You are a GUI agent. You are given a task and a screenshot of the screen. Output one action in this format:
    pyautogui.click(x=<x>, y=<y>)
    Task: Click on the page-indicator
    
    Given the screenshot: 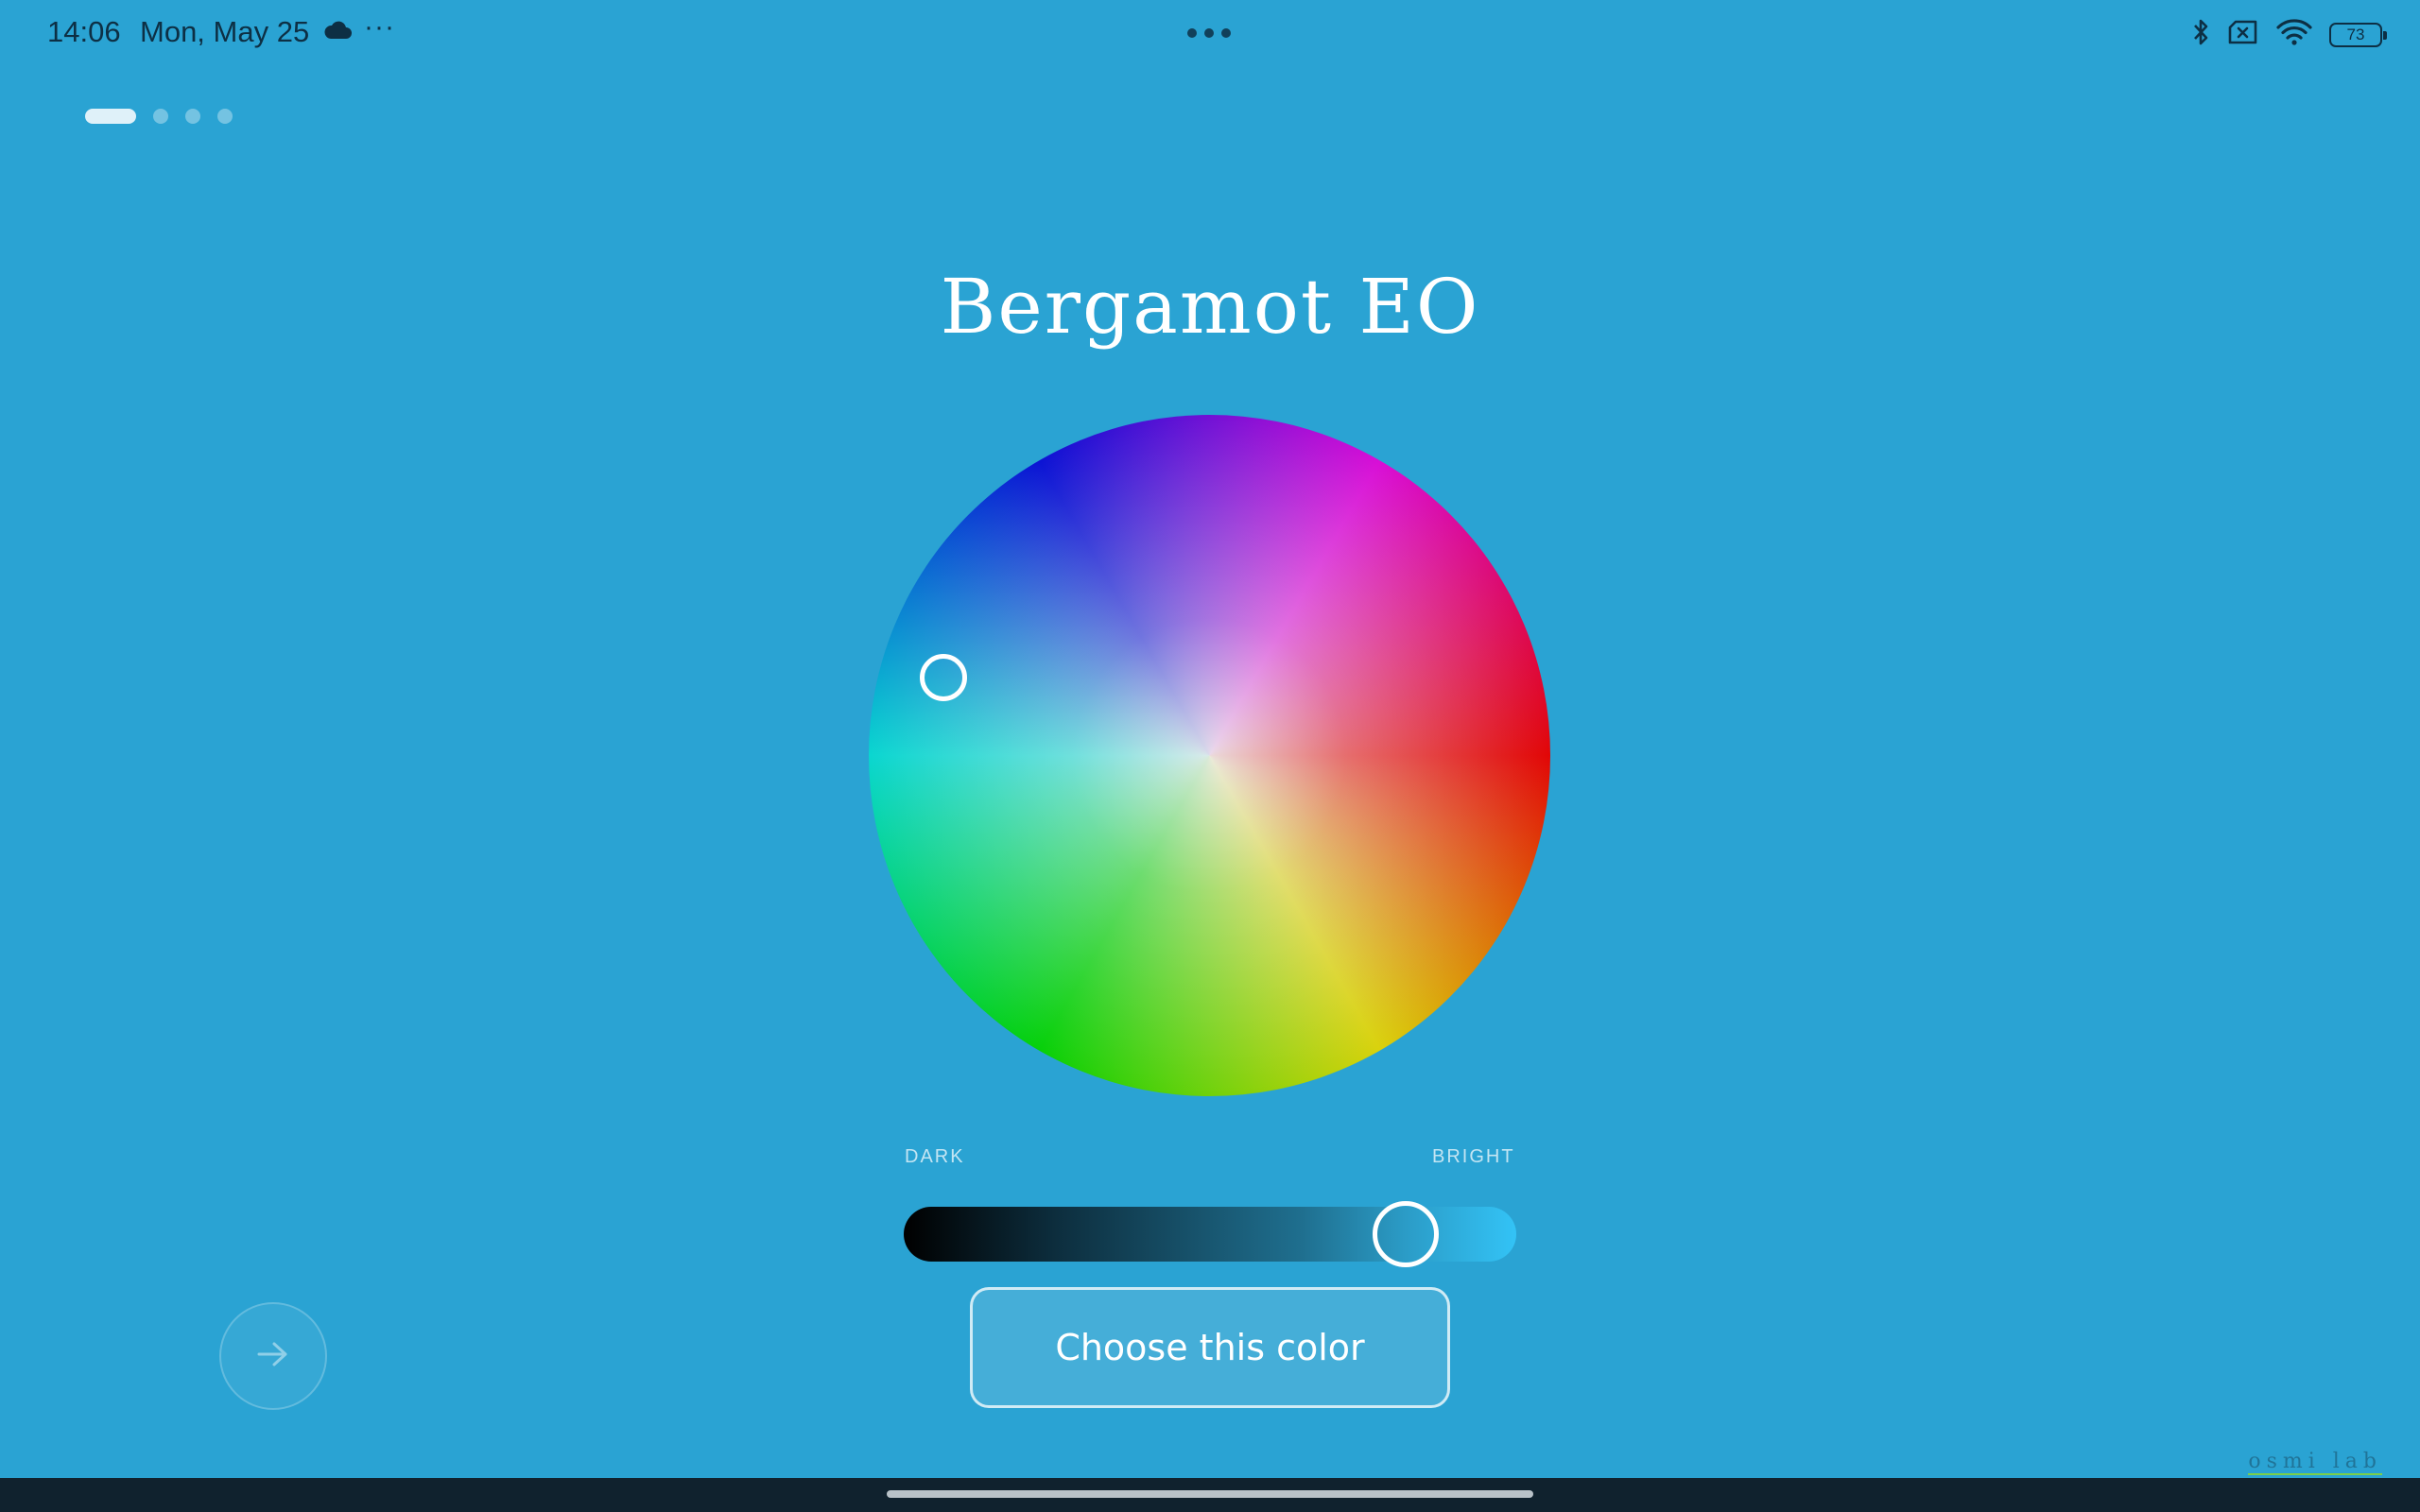 What is the action you would take?
    pyautogui.click(x=159, y=116)
    